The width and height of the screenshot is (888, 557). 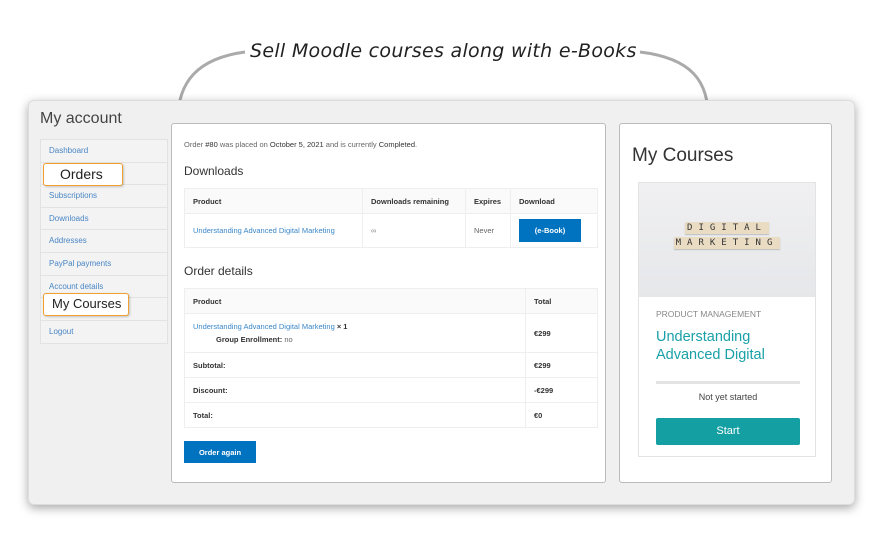 What do you see at coordinates (728, 382) in the screenshot?
I see `course-progress-bar` at bounding box center [728, 382].